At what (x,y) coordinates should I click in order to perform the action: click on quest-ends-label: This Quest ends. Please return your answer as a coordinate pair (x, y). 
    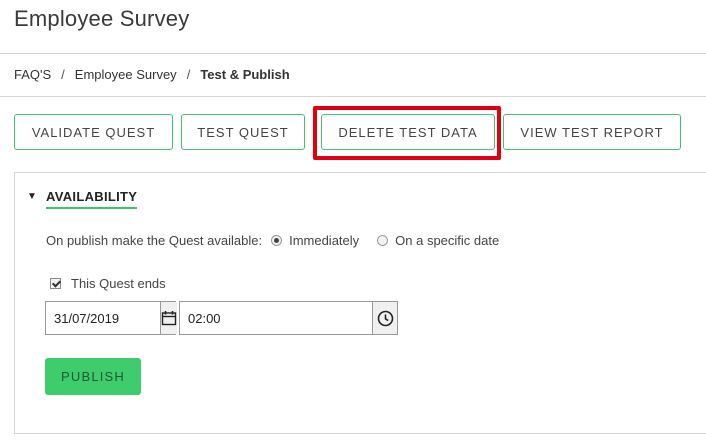
    Looking at the image, I should click on (118, 283).